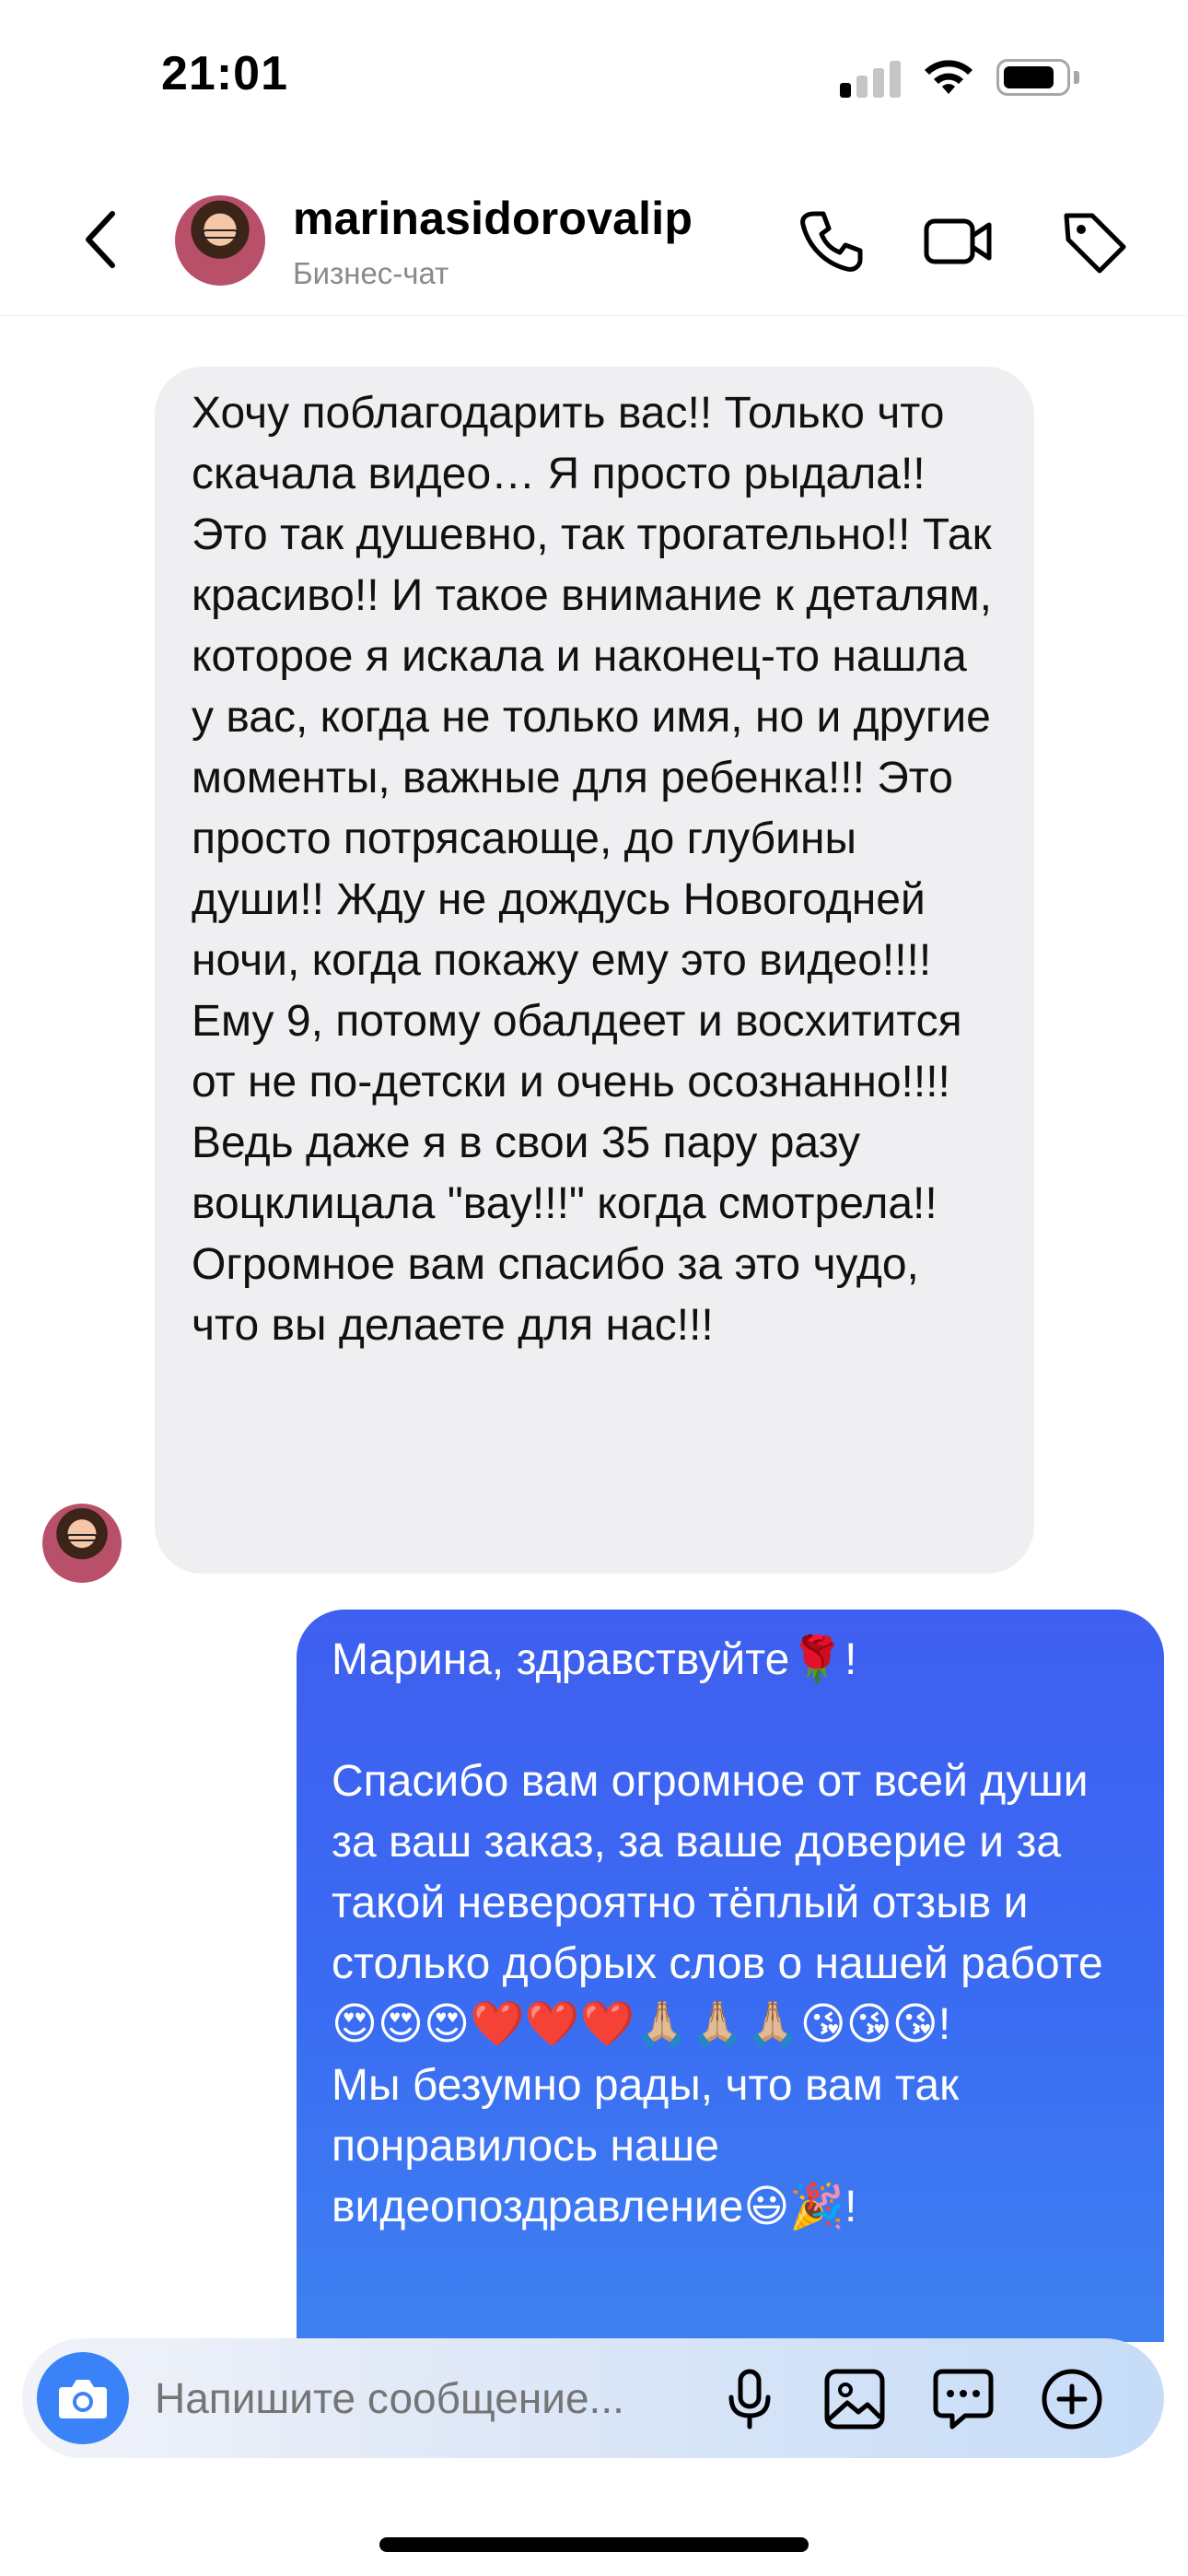 This screenshot has width=1188, height=2576. Describe the element at coordinates (958, 241) in the screenshot. I see `video-camera-icon` at that location.